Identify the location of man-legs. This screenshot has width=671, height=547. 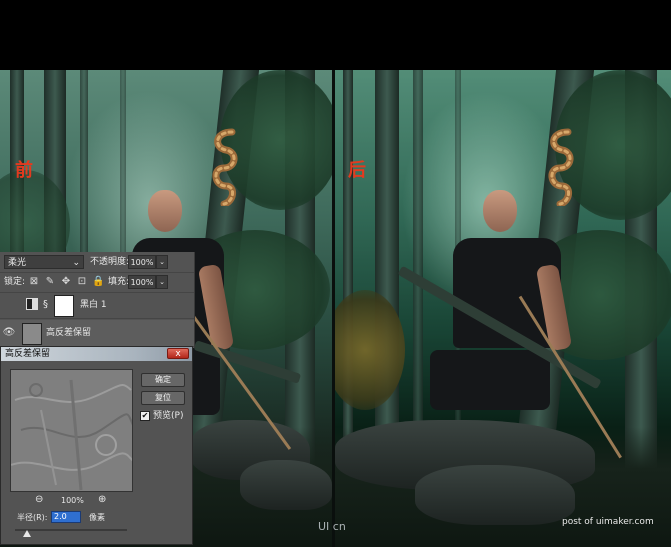
(490, 380).